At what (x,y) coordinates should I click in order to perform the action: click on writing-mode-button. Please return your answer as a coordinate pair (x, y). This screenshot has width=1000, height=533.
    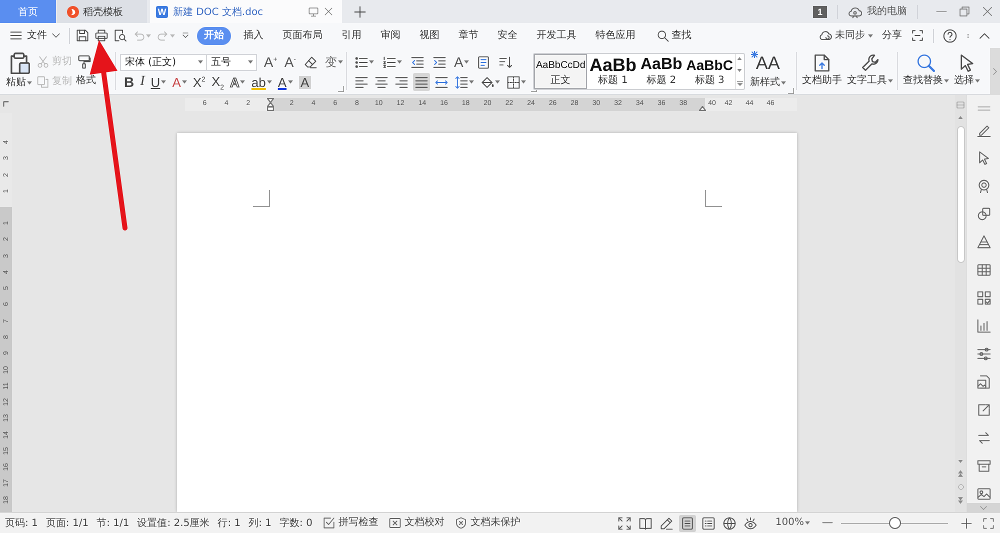
    Looking at the image, I should click on (667, 523).